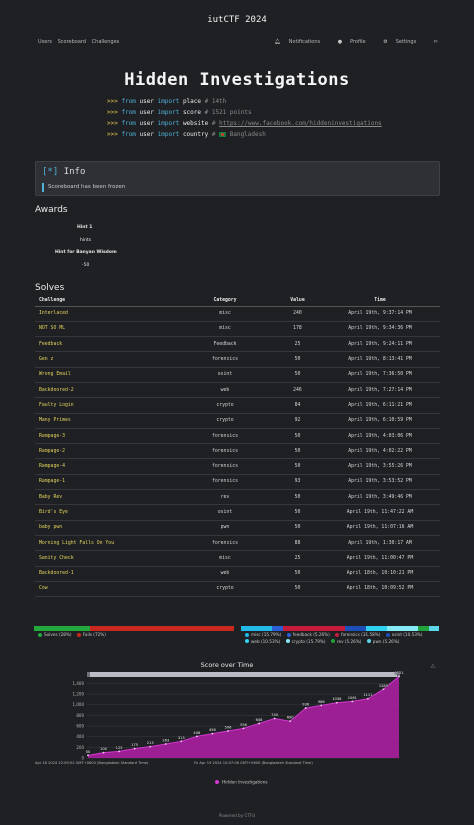 This screenshot has width=474, height=825. Describe the element at coordinates (260, 641) in the screenshot. I see `category-legend-item: web (10.53%)` at that location.